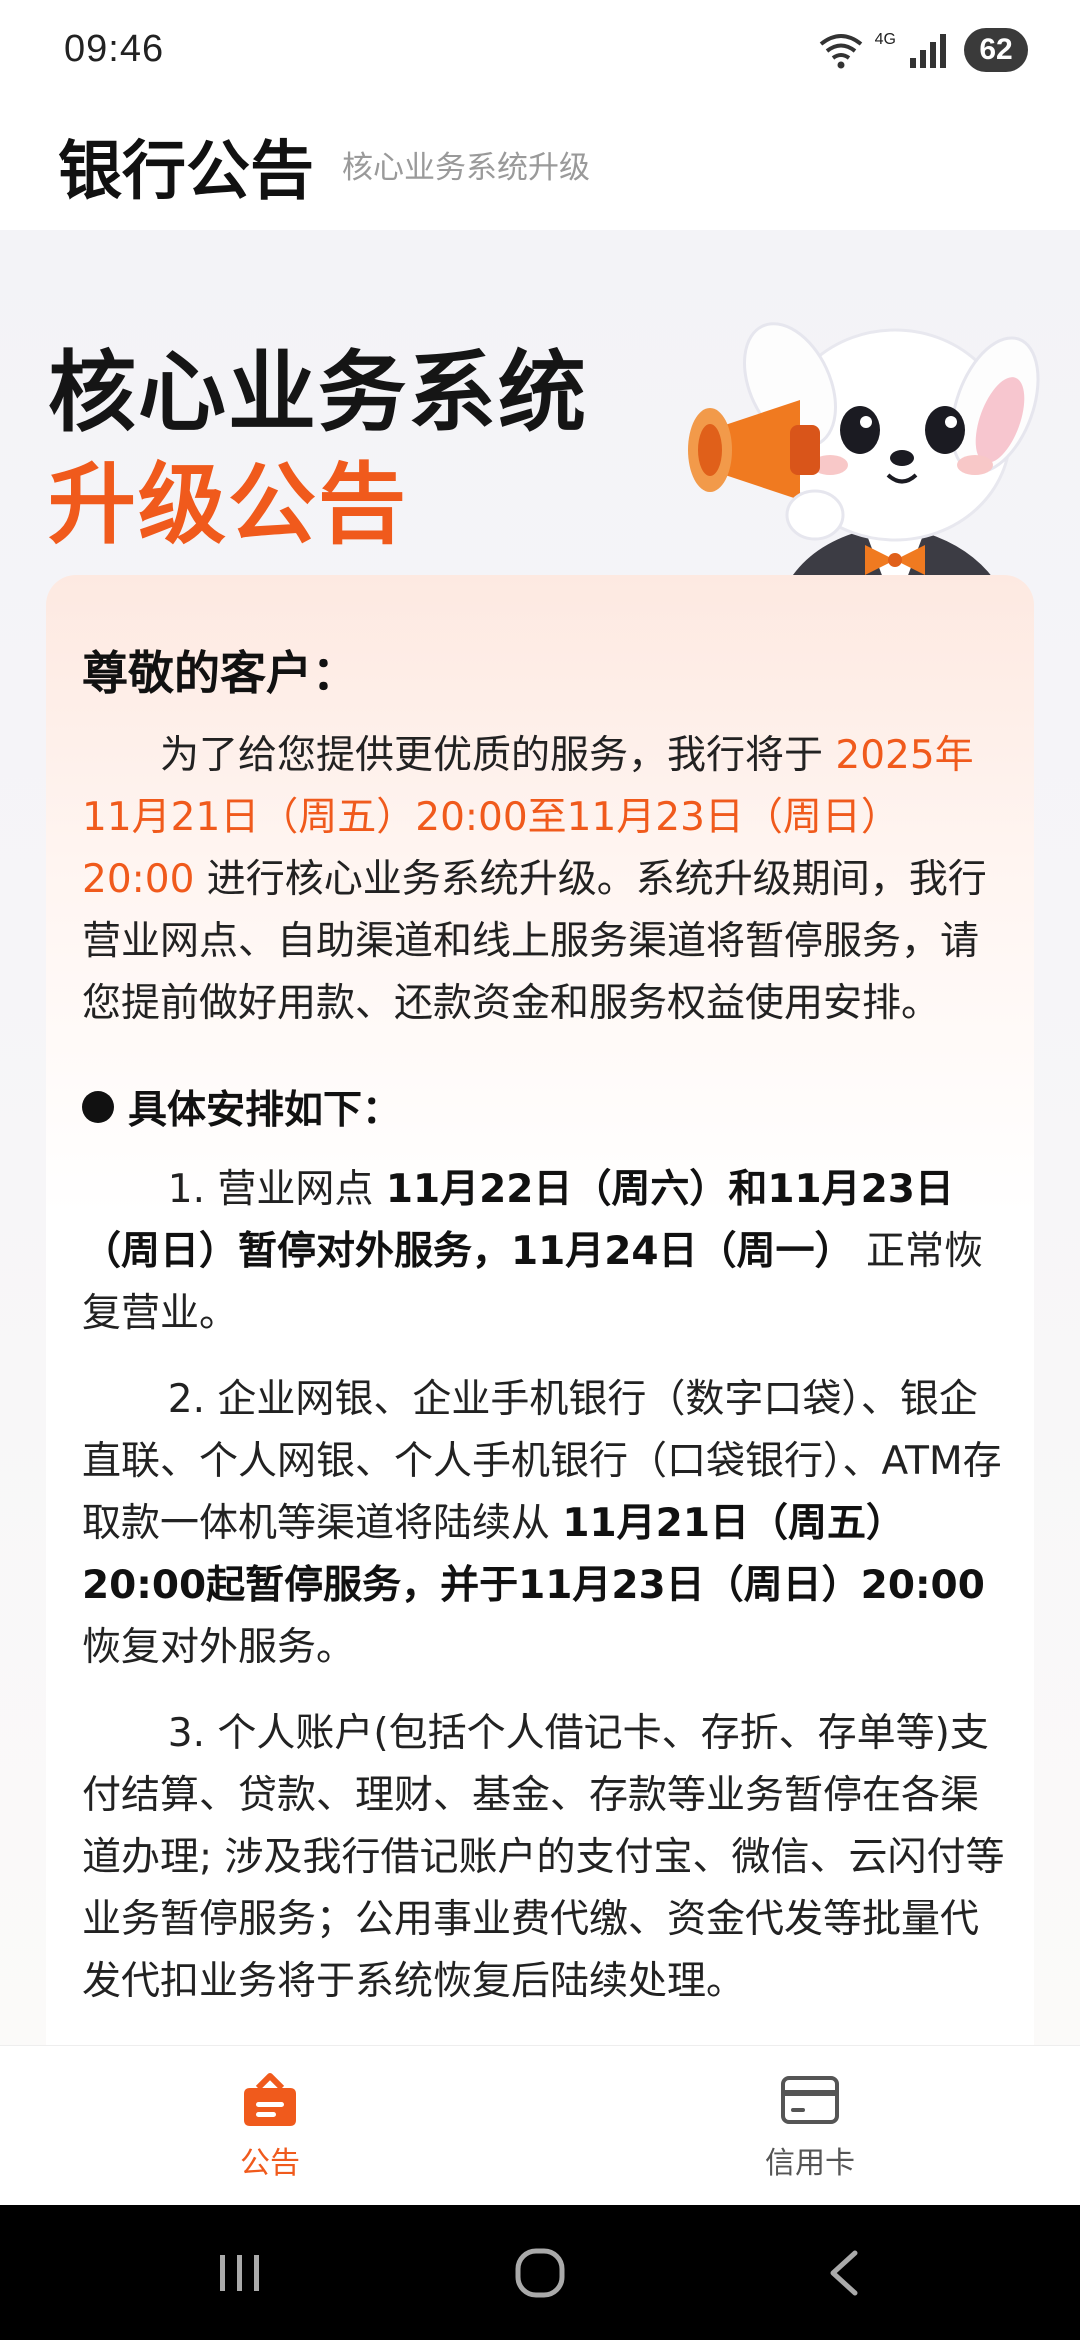  What do you see at coordinates (228, 504) in the screenshot?
I see `hero-title-accent: 升级公告` at bounding box center [228, 504].